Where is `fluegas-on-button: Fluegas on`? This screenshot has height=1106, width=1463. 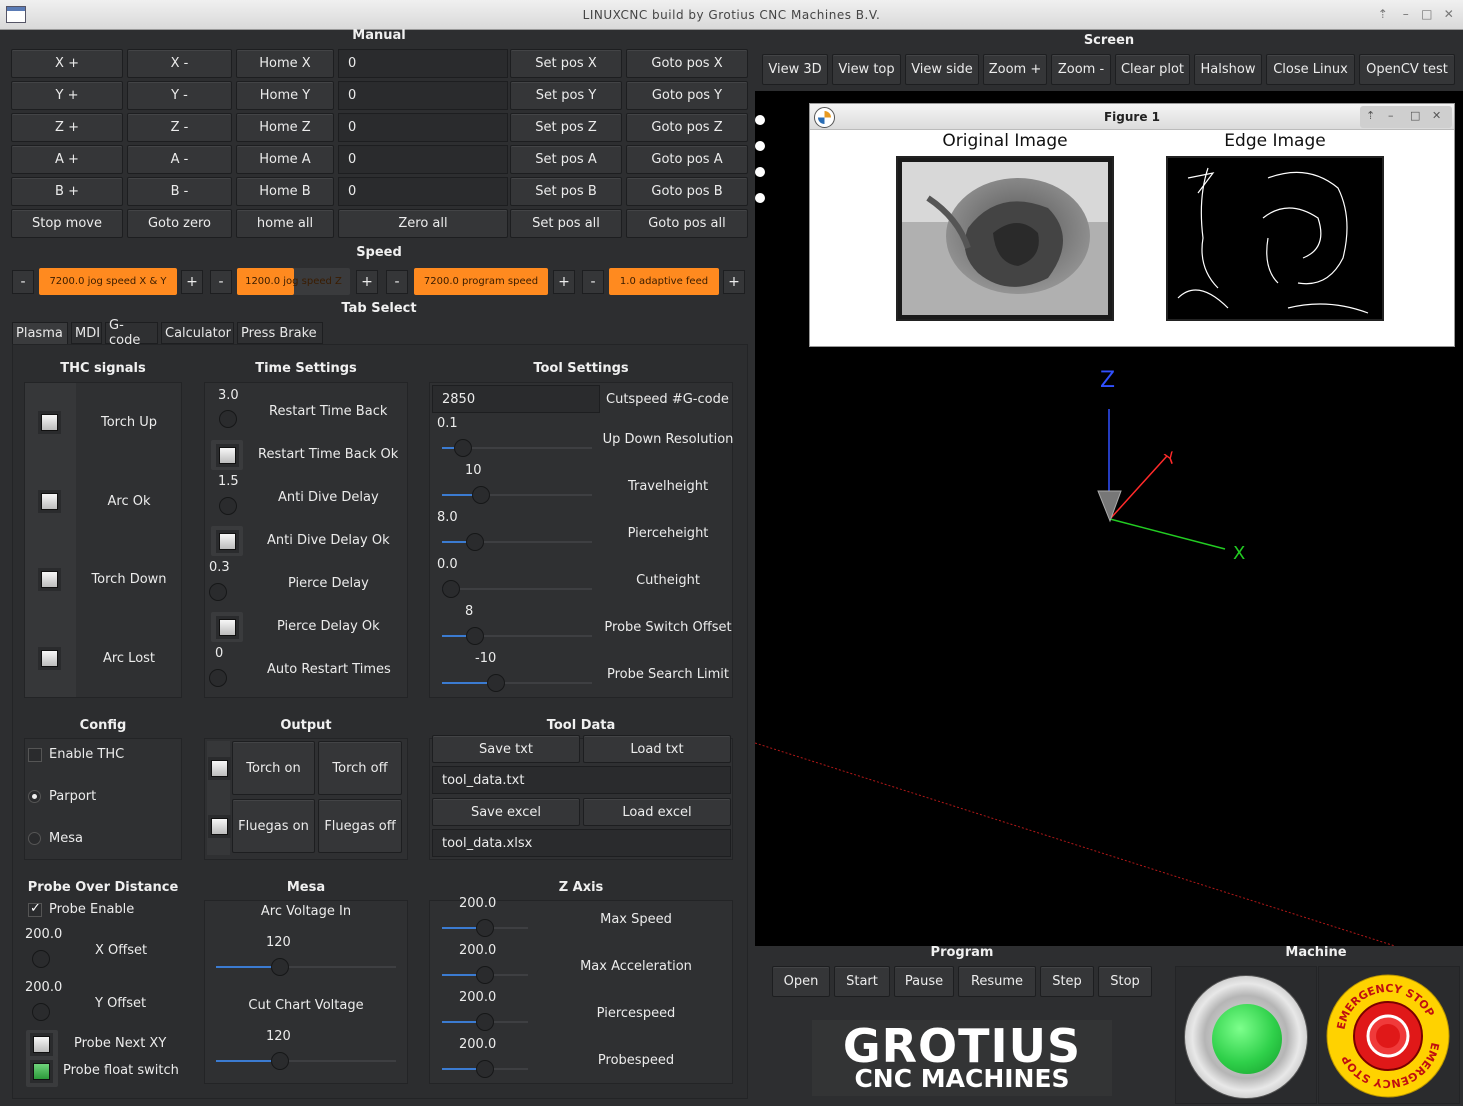
fluegas-on-button: Fluegas on is located at coordinates (273, 826).